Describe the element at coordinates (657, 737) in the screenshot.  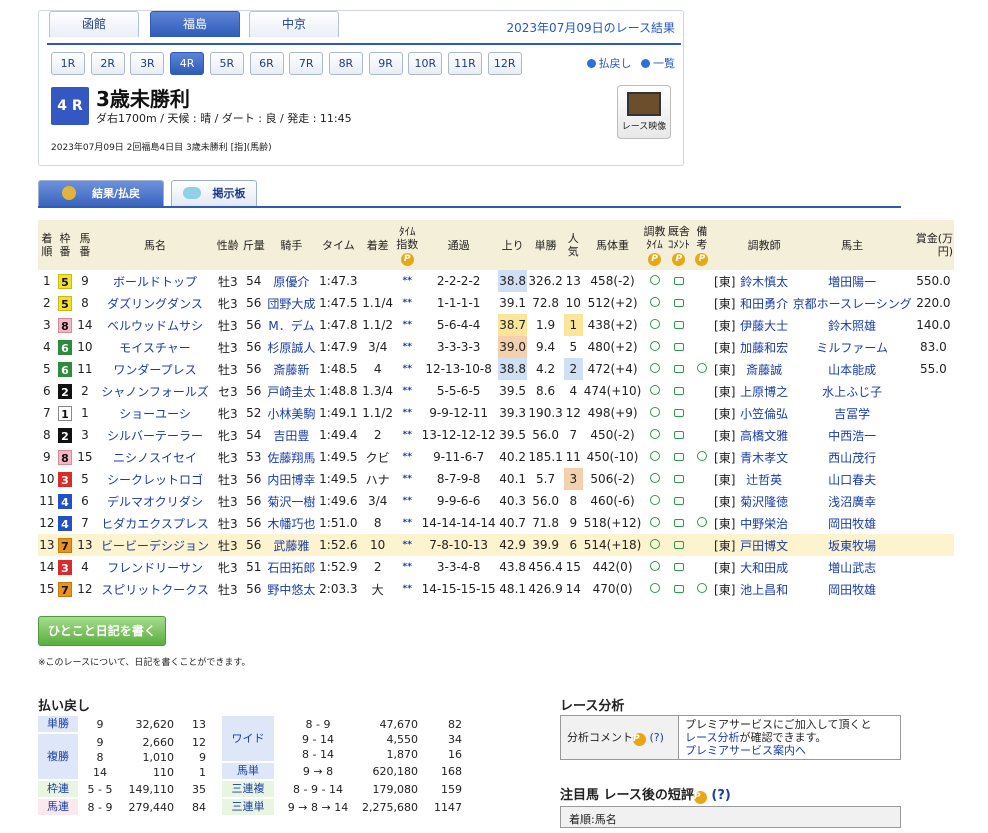
I see `analysis-help-link: (?)` at that location.